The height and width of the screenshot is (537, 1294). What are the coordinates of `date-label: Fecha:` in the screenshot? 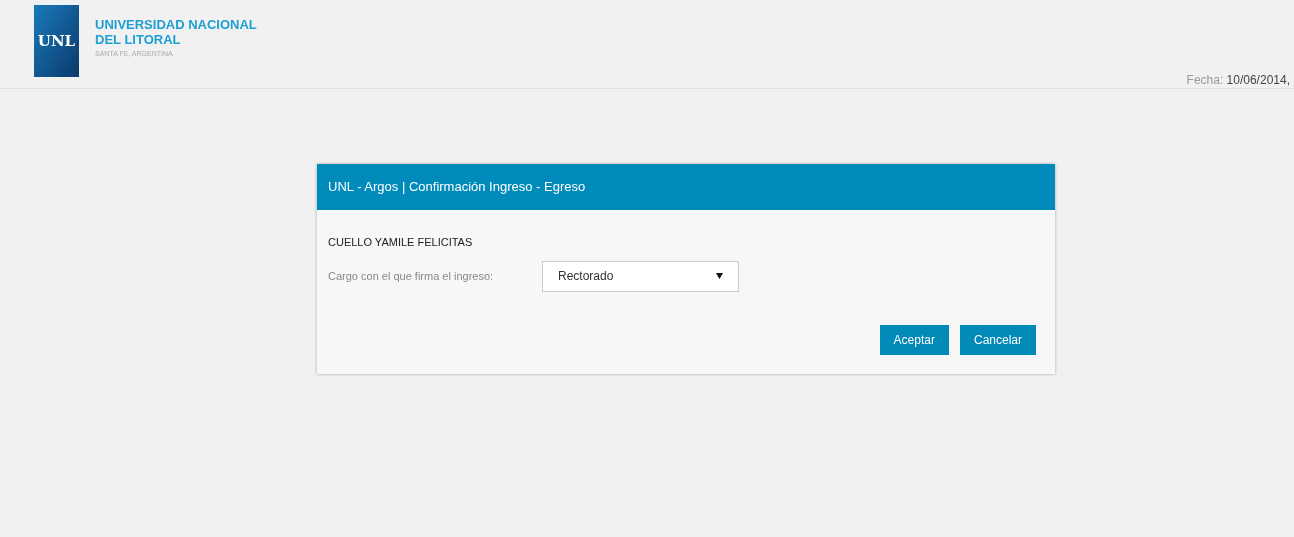 It's located at (1205, 80).